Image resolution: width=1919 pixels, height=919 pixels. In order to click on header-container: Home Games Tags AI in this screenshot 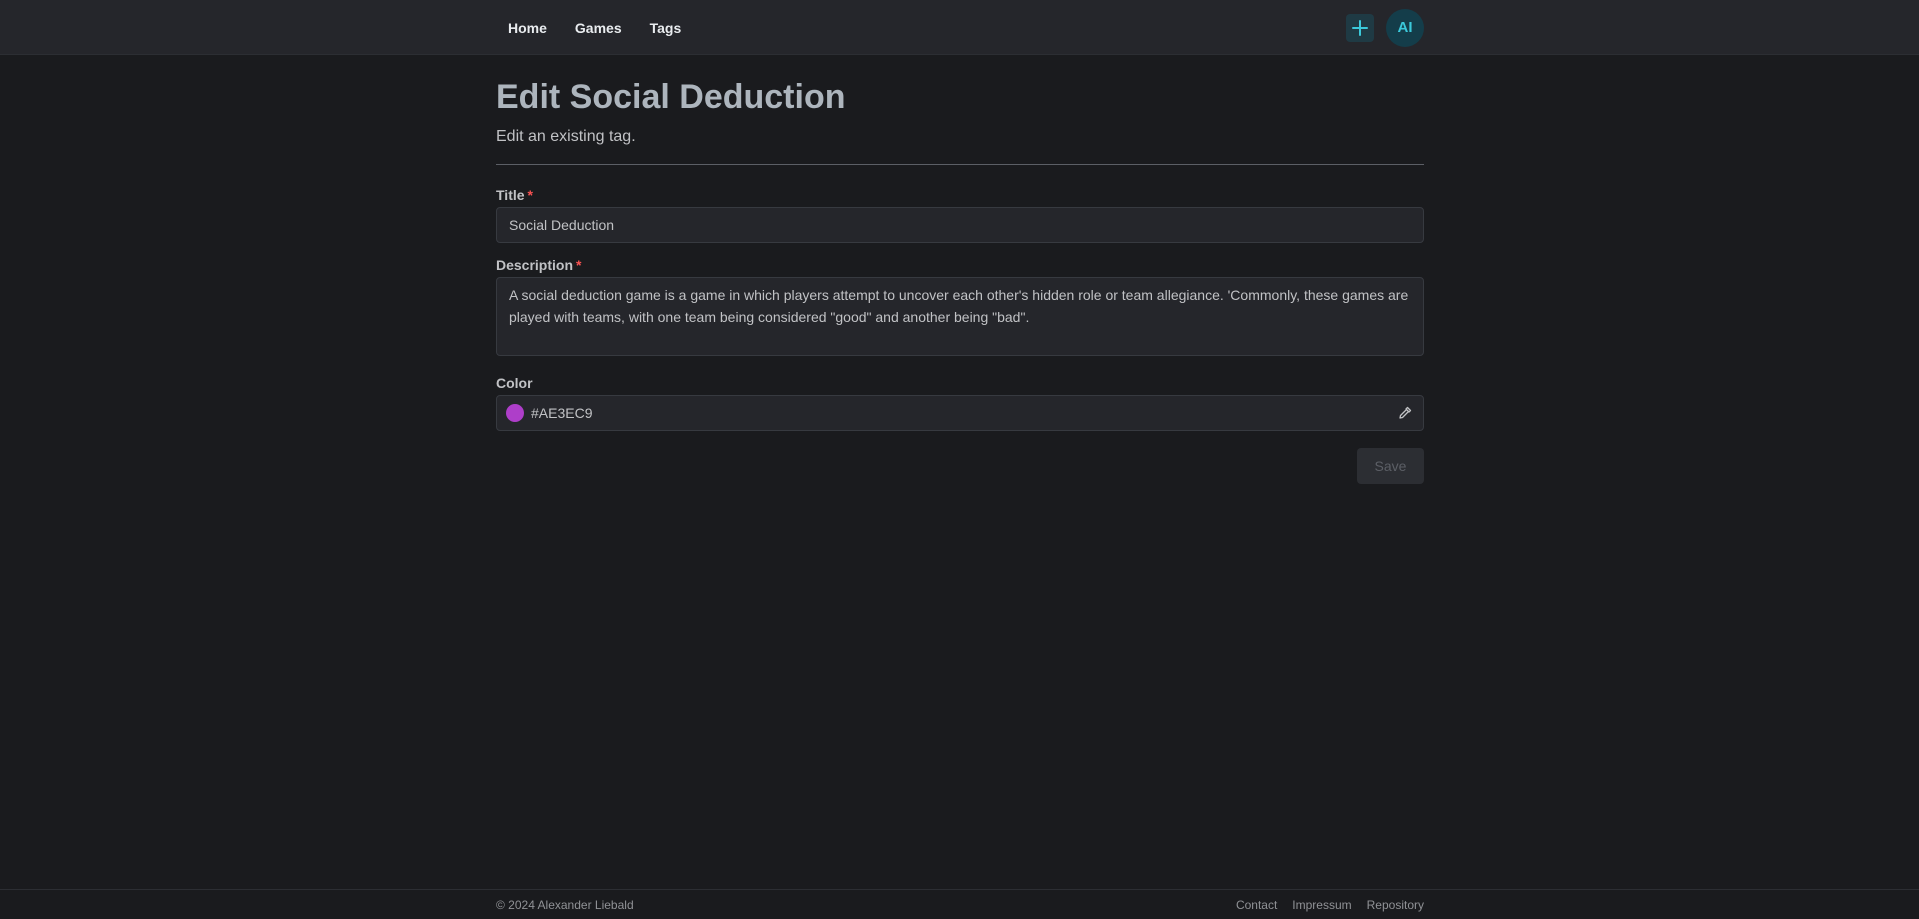, I will do `click(960, 27)`.